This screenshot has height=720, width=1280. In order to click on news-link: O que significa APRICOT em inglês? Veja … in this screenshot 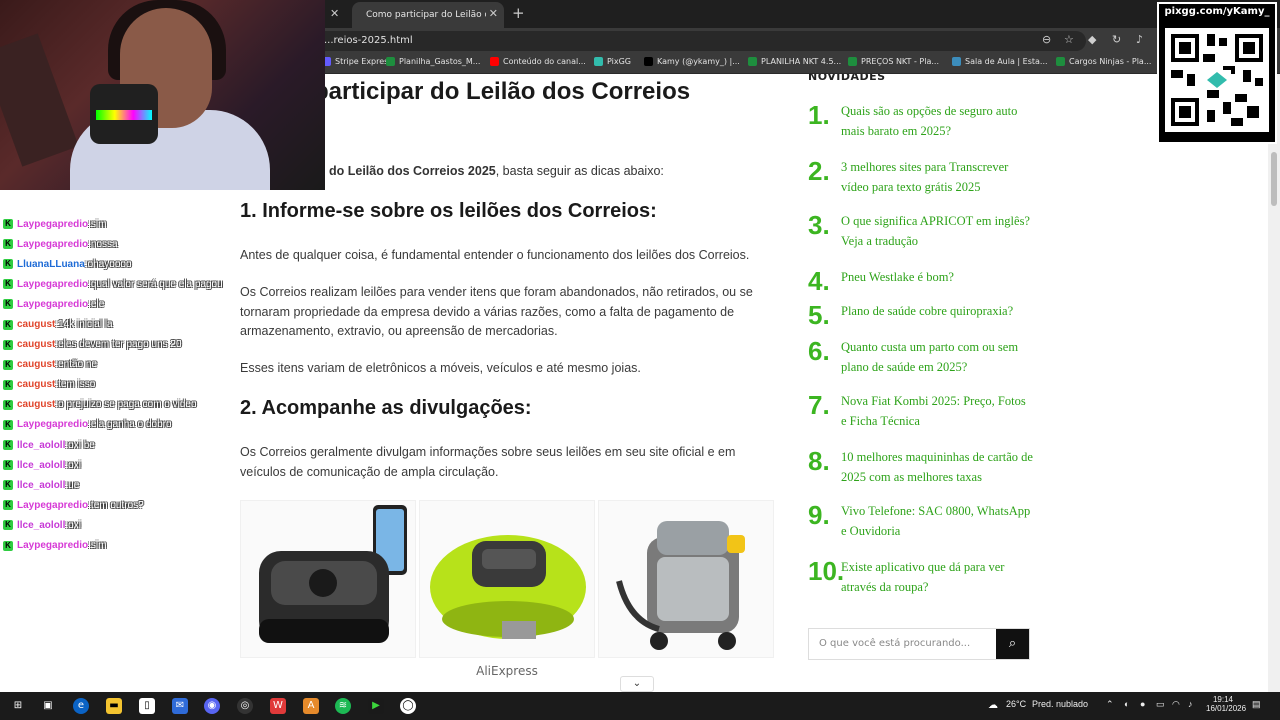, I will do `click(937, 231)`.